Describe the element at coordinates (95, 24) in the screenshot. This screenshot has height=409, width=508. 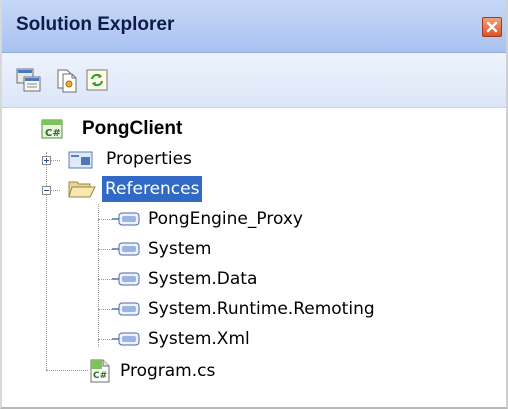
I see `panel-title: Solution Explorer` at that location.